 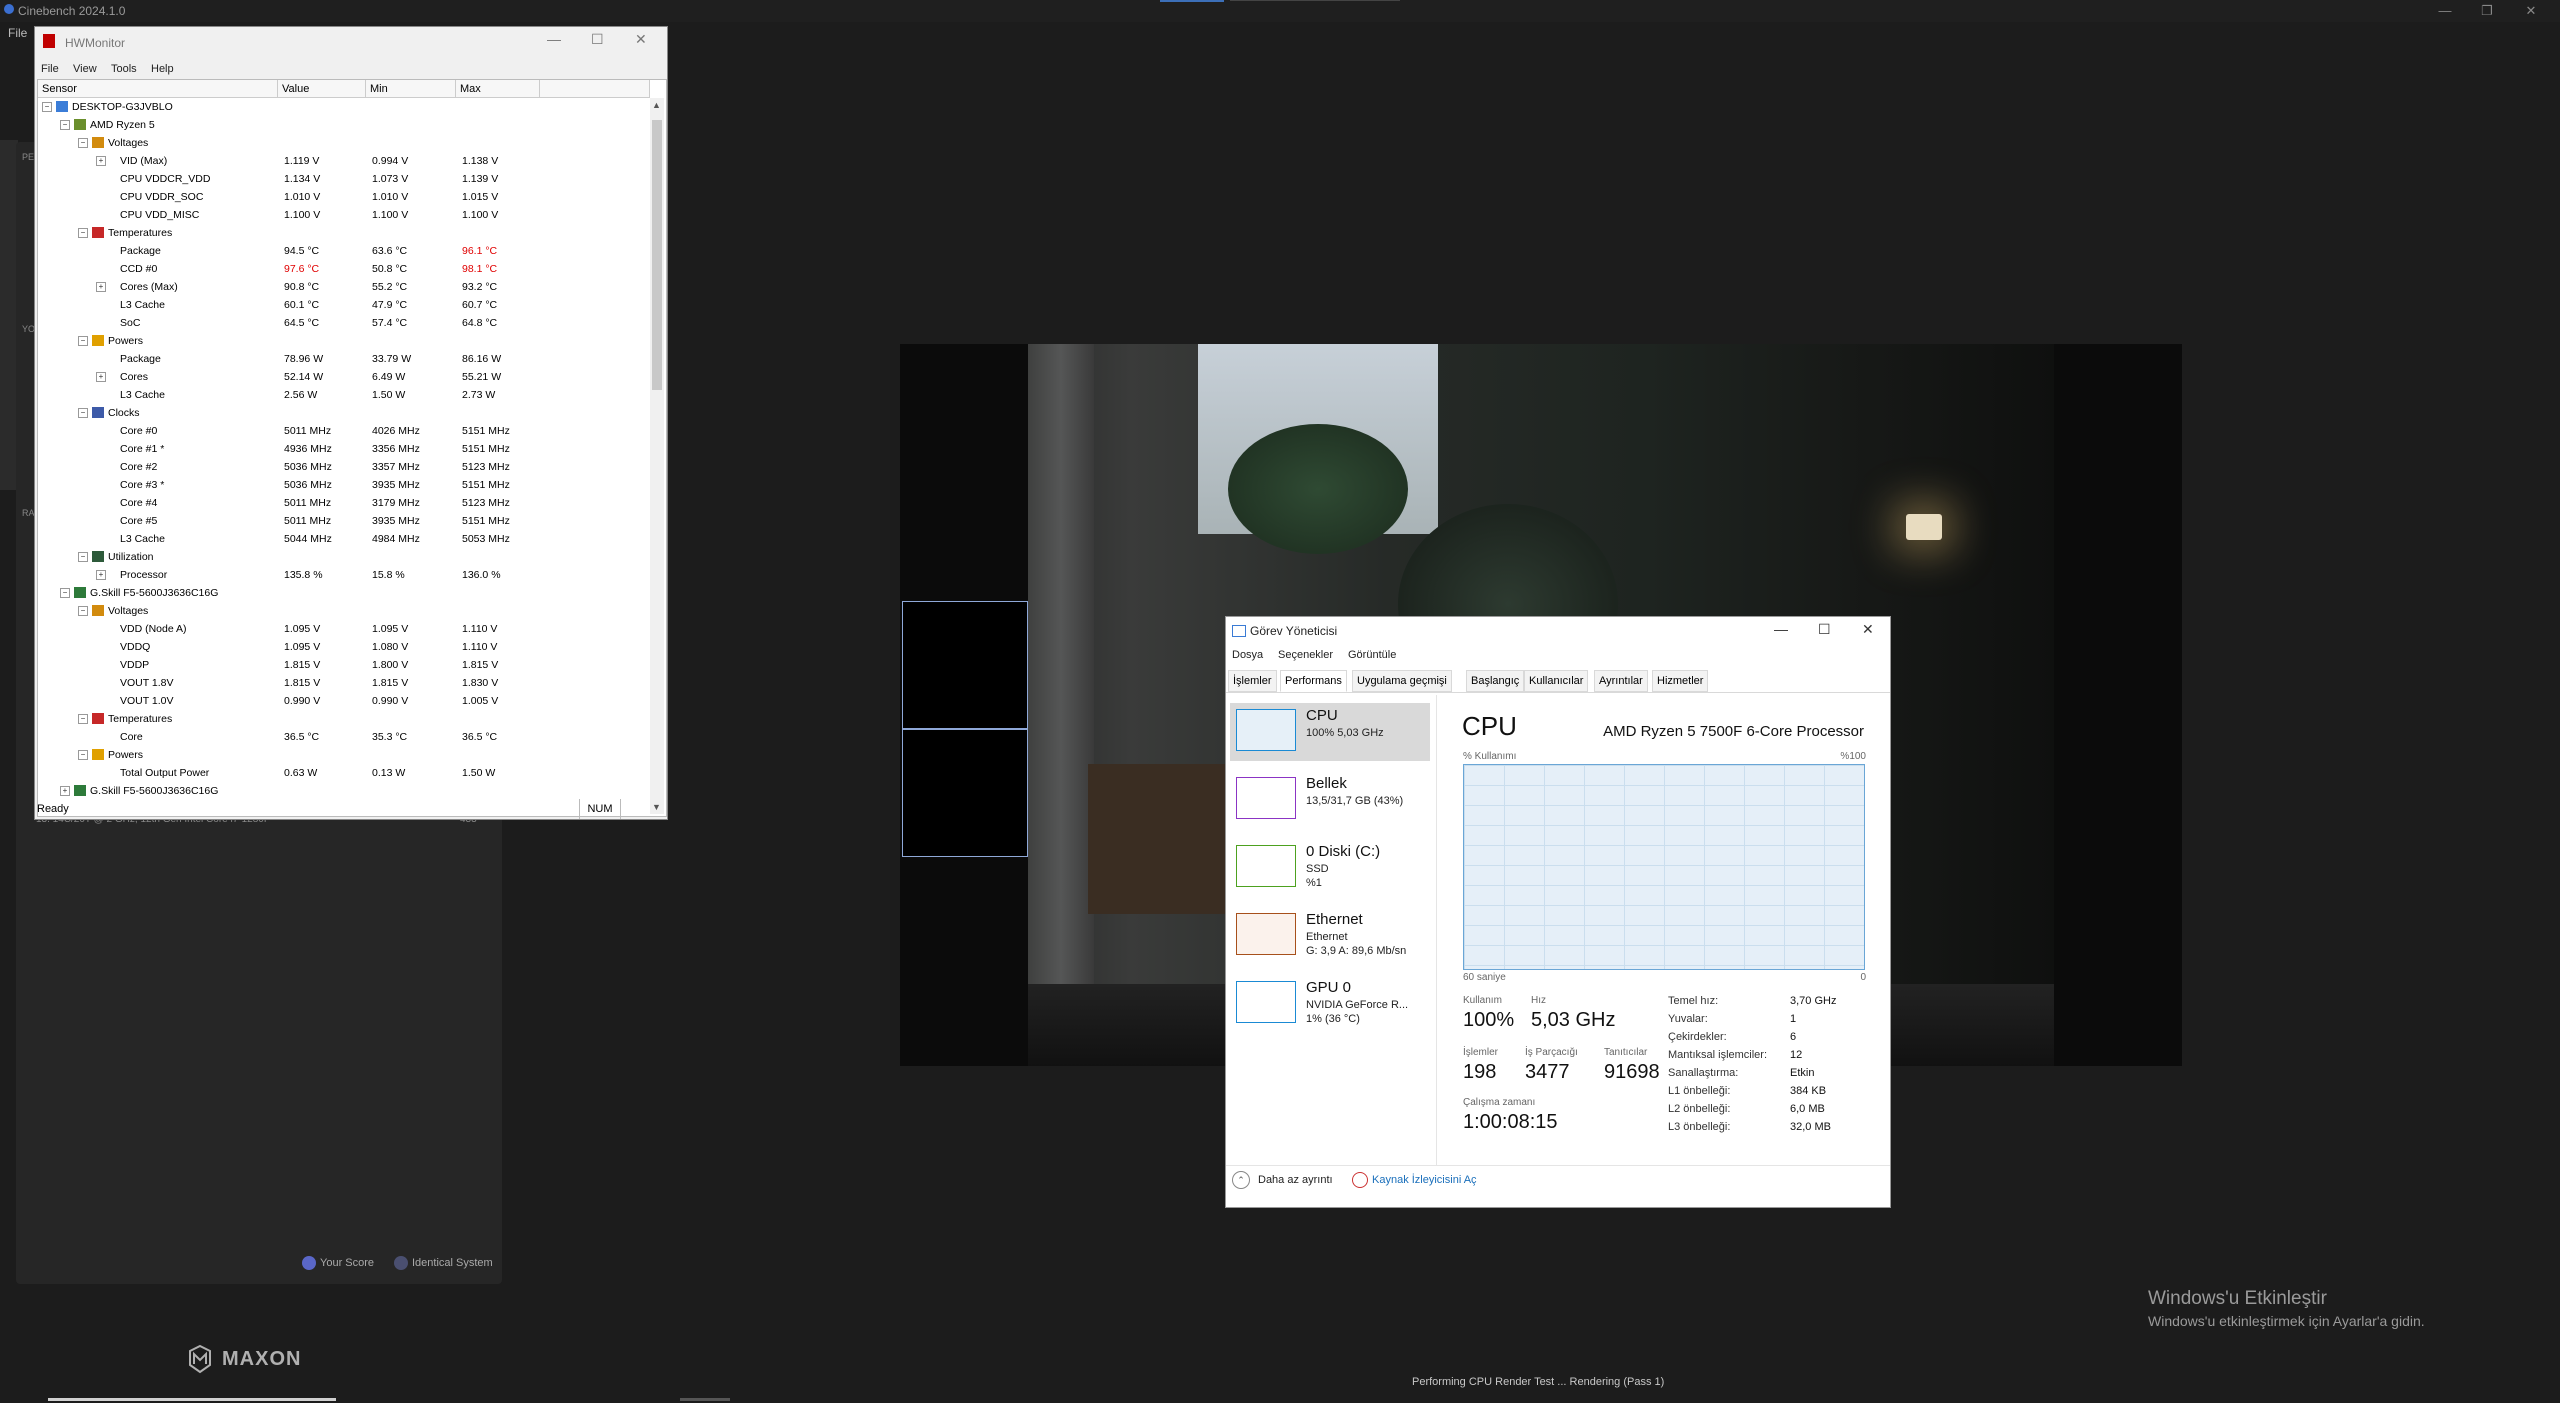 I want to click on sensor-row: − Clocks, so click(x=343, y=413).